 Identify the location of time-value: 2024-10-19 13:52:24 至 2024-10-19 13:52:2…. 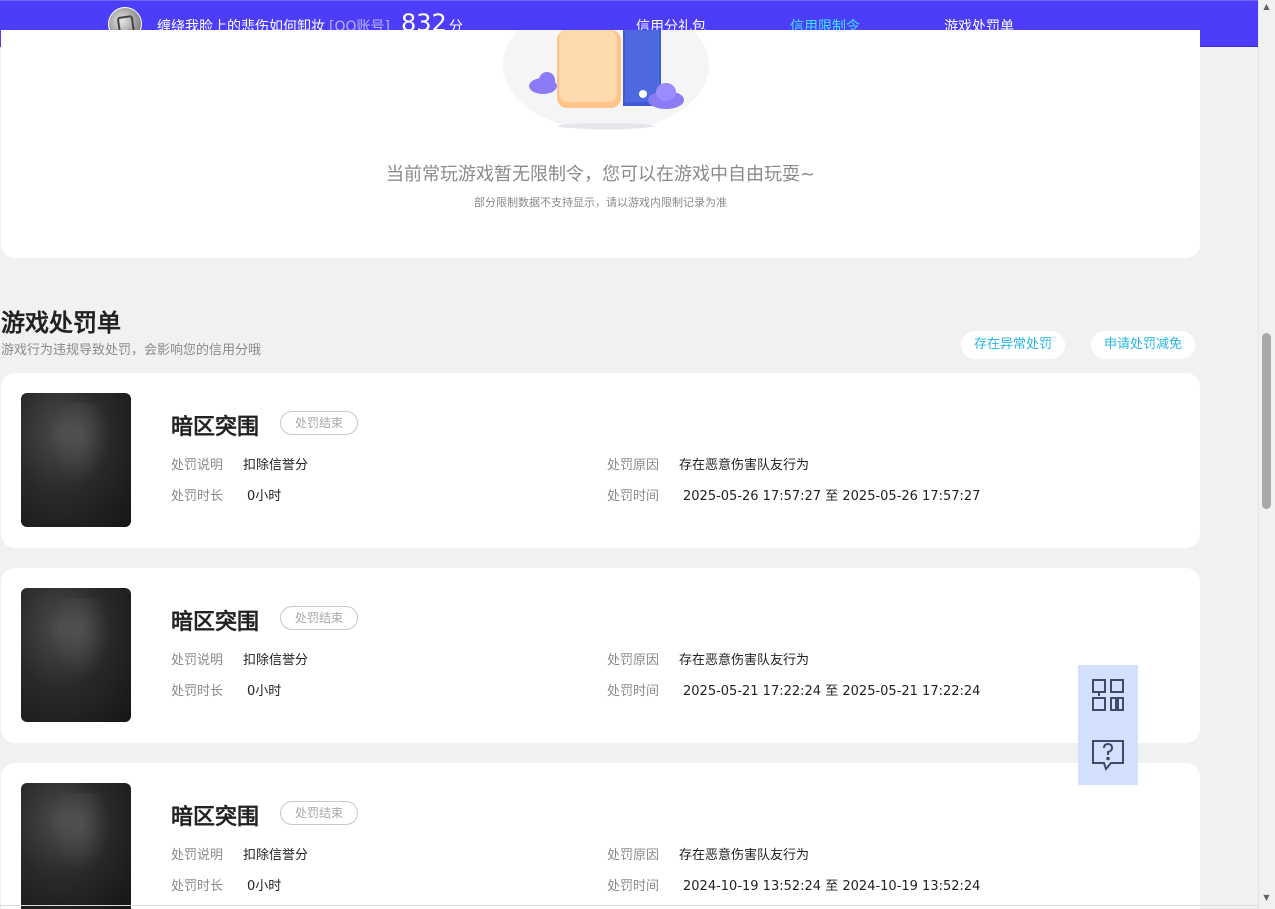
(831, 884).